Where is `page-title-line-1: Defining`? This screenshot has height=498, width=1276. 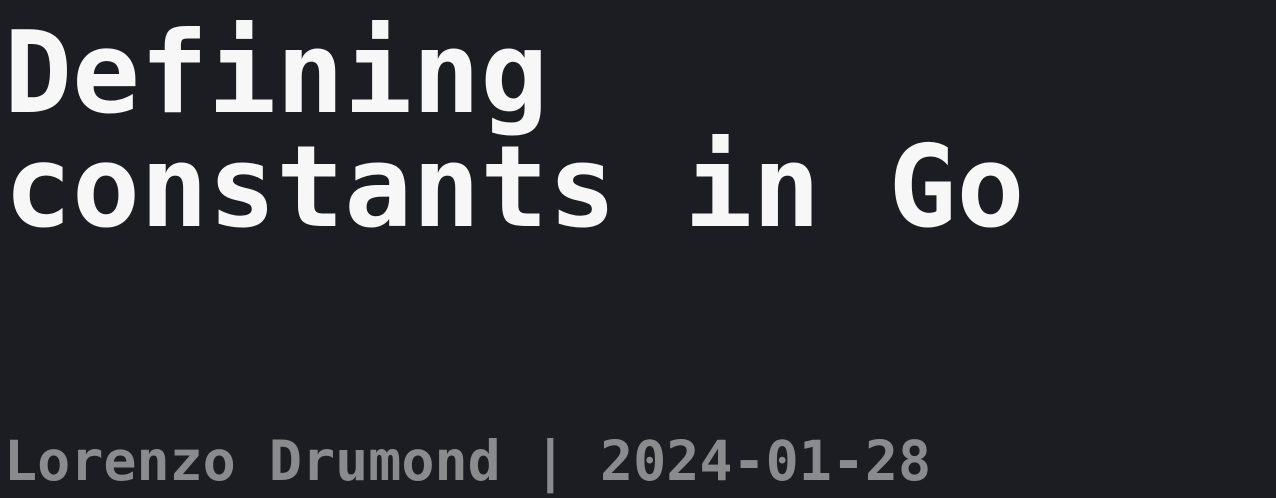
page-title-line-1: Defining is located at coordinates (276, 73).